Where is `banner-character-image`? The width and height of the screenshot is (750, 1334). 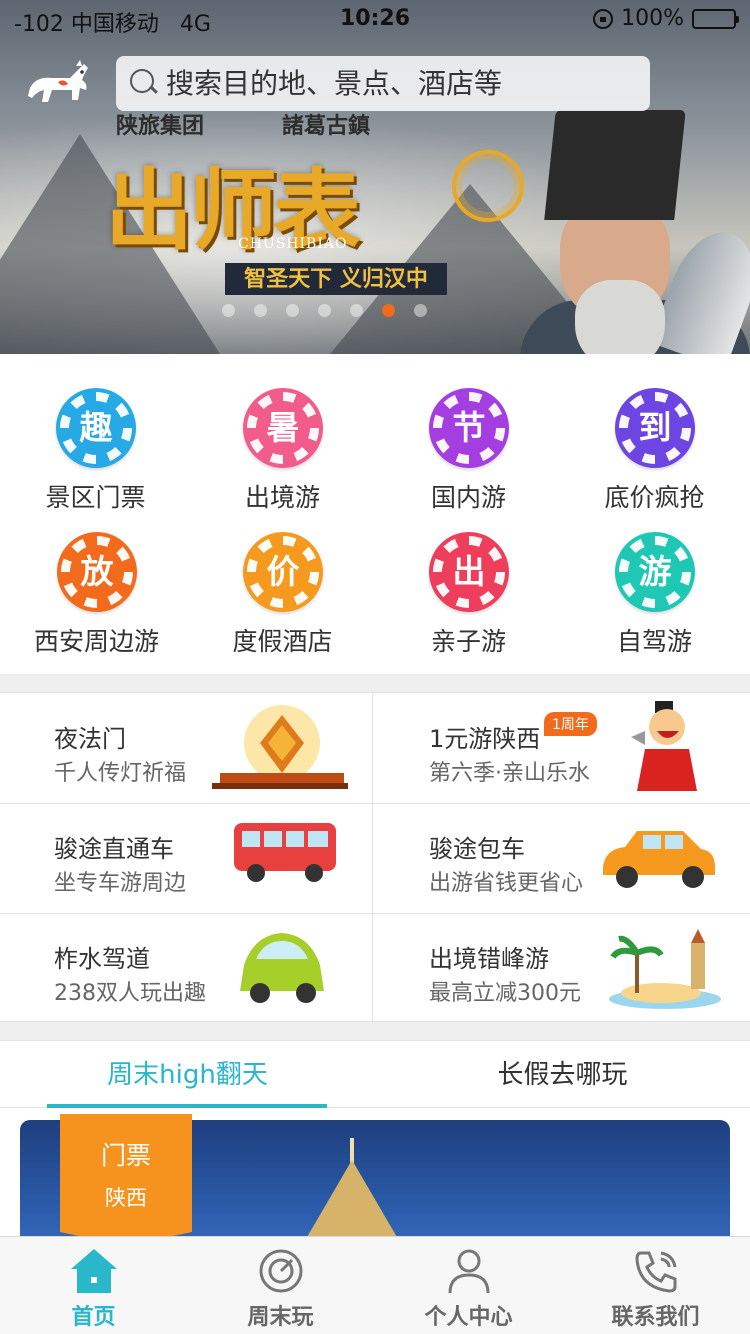 banner-character-image is located at coordinates (635, 232).